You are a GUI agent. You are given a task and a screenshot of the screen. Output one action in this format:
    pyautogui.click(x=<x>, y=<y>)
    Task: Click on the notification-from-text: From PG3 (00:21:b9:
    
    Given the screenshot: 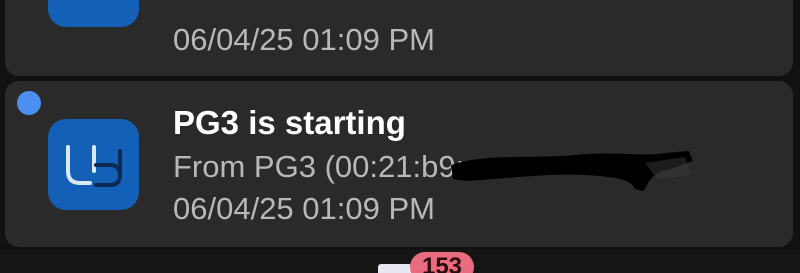 What is the action you would take?
    pyautogui.click(x=319, y=166)
    